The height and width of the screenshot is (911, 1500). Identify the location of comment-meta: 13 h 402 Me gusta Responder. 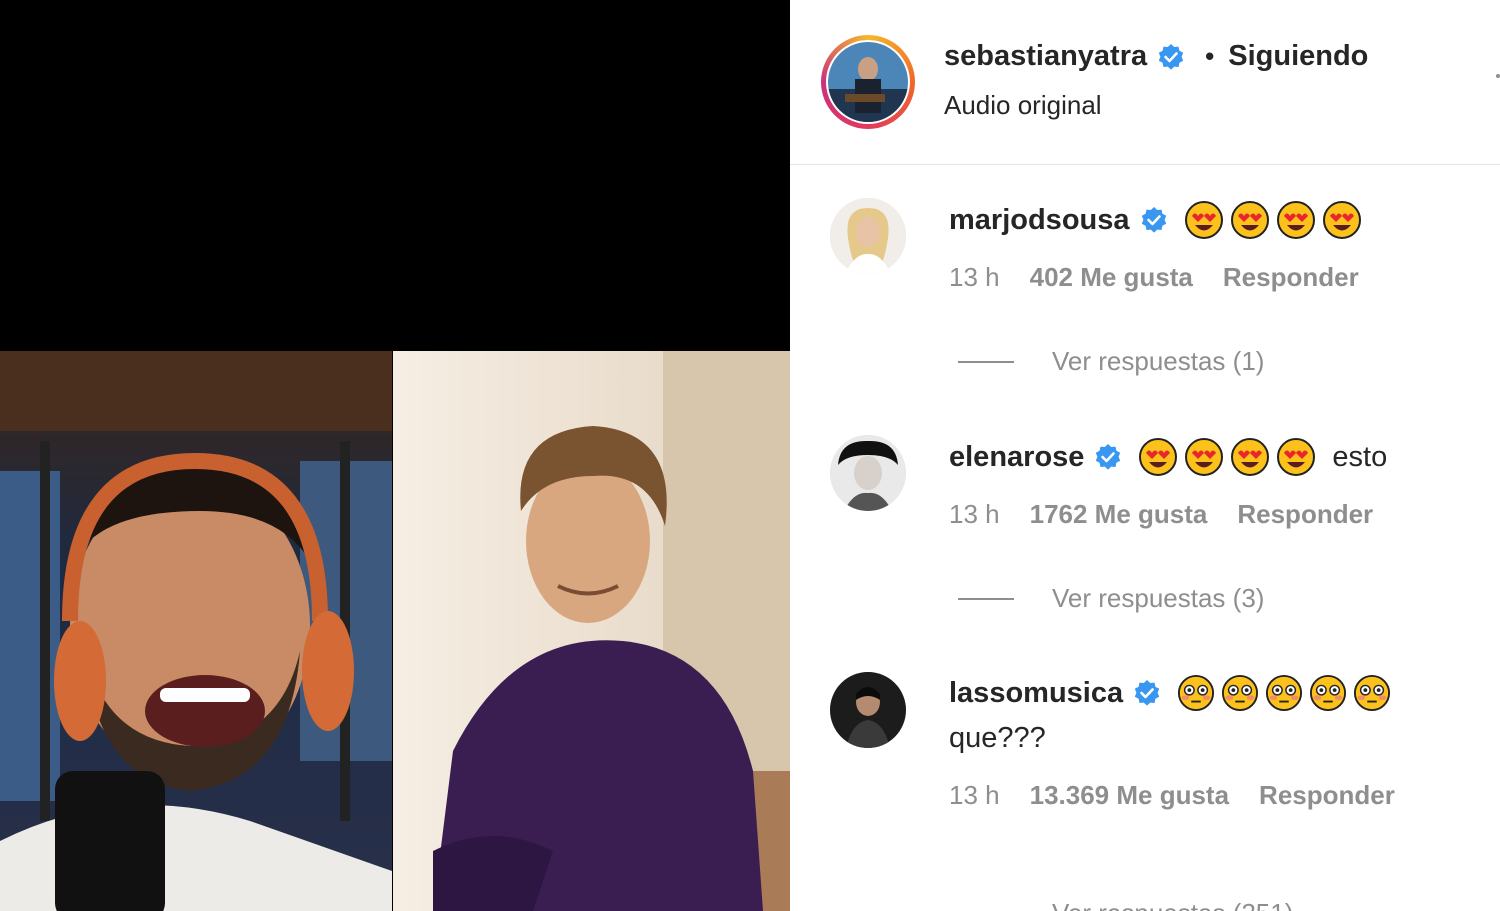
(1154, 277).